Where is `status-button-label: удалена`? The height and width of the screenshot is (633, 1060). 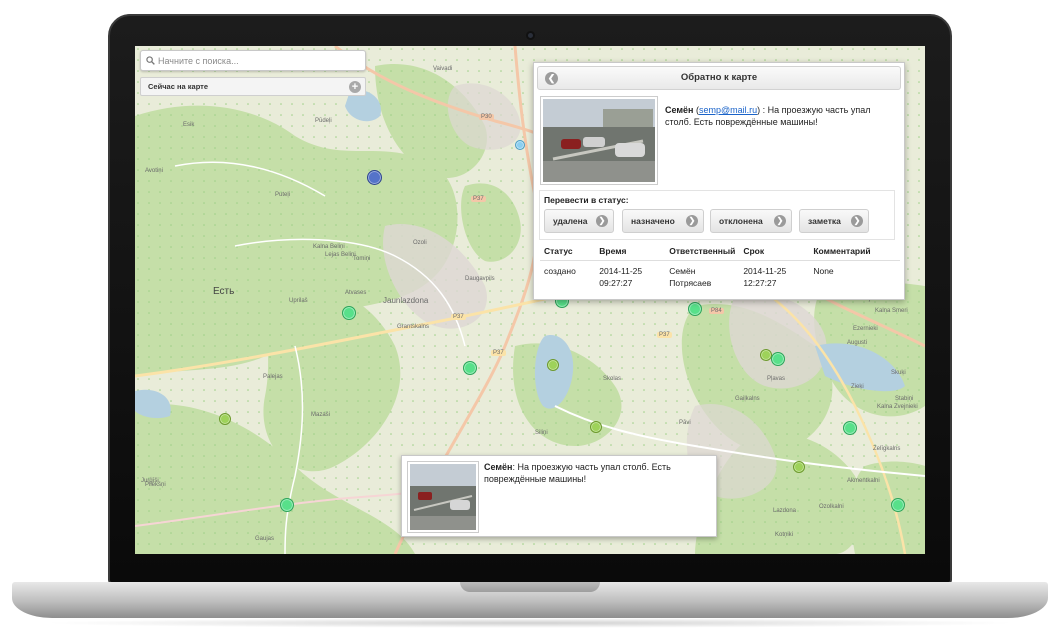 status-button-label: удалена is located at coordinates (570, 221).